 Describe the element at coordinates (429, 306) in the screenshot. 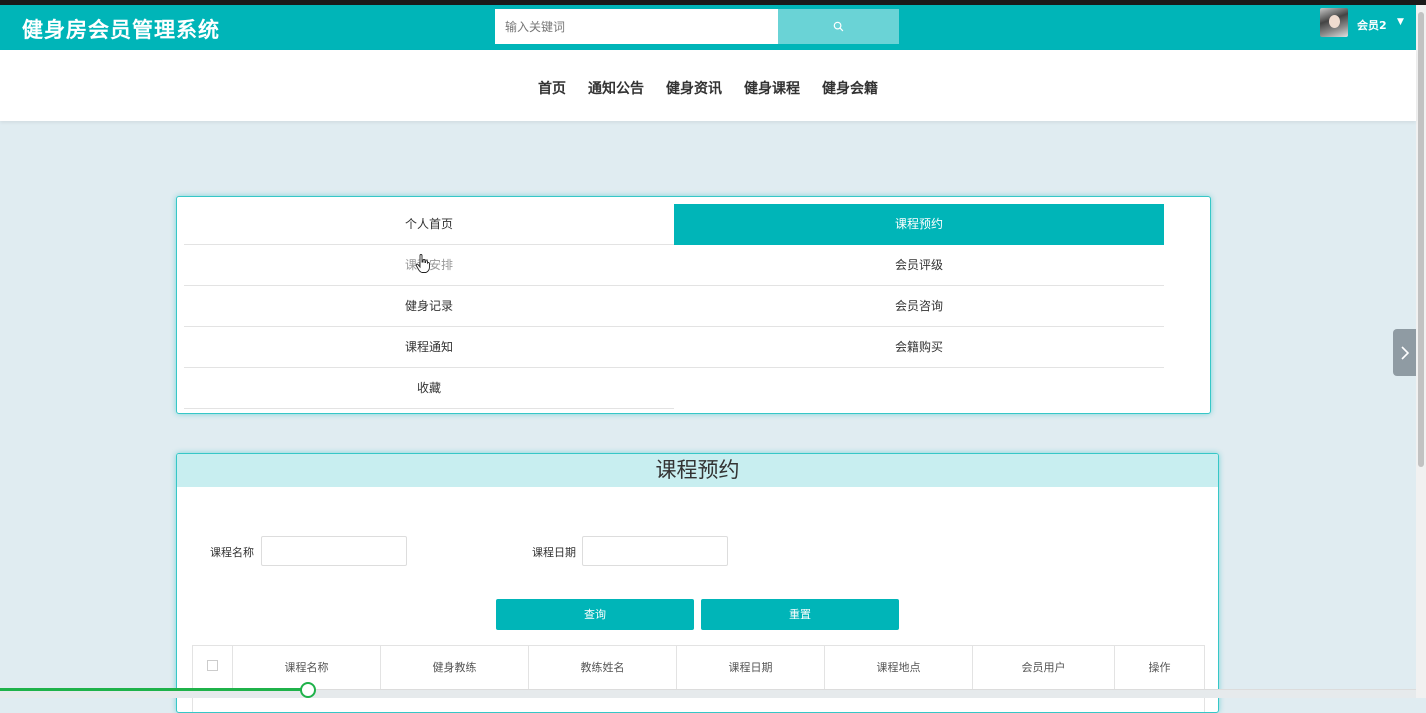

I see `menu-fitness-record: 健身记录` at that location.